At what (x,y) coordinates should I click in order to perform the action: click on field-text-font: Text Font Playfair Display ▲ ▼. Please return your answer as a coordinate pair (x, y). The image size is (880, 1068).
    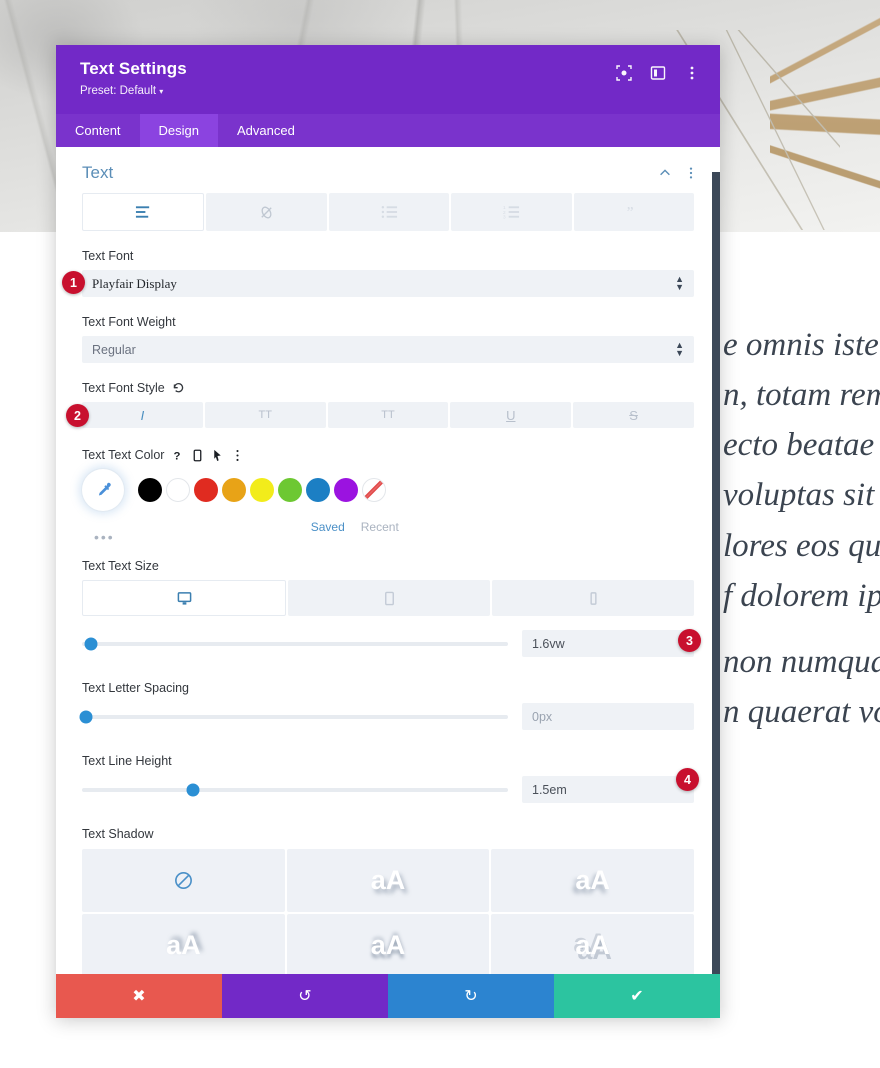
    Looking at the image, I should click on (388, 273).